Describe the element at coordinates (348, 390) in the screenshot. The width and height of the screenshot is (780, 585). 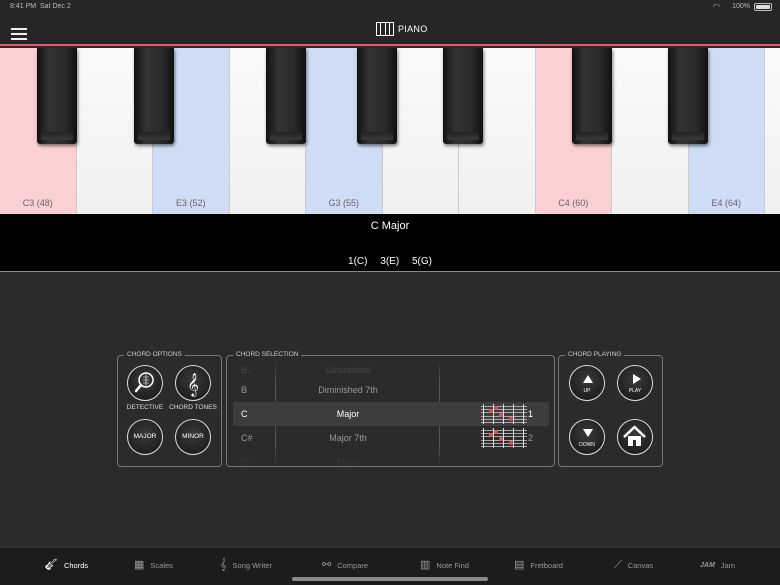
I see `chord-quality: Diminished 7th` at that location.